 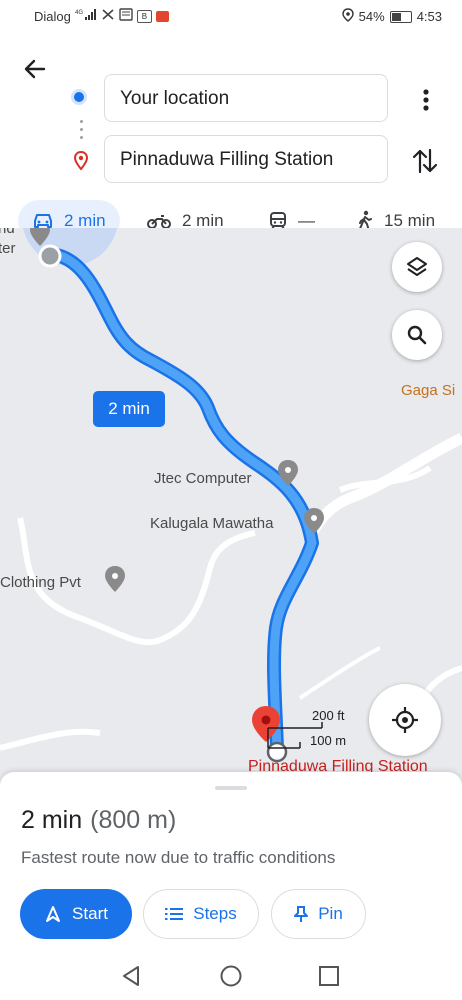 I want to click on swap-button, so click(x=425, y=161).